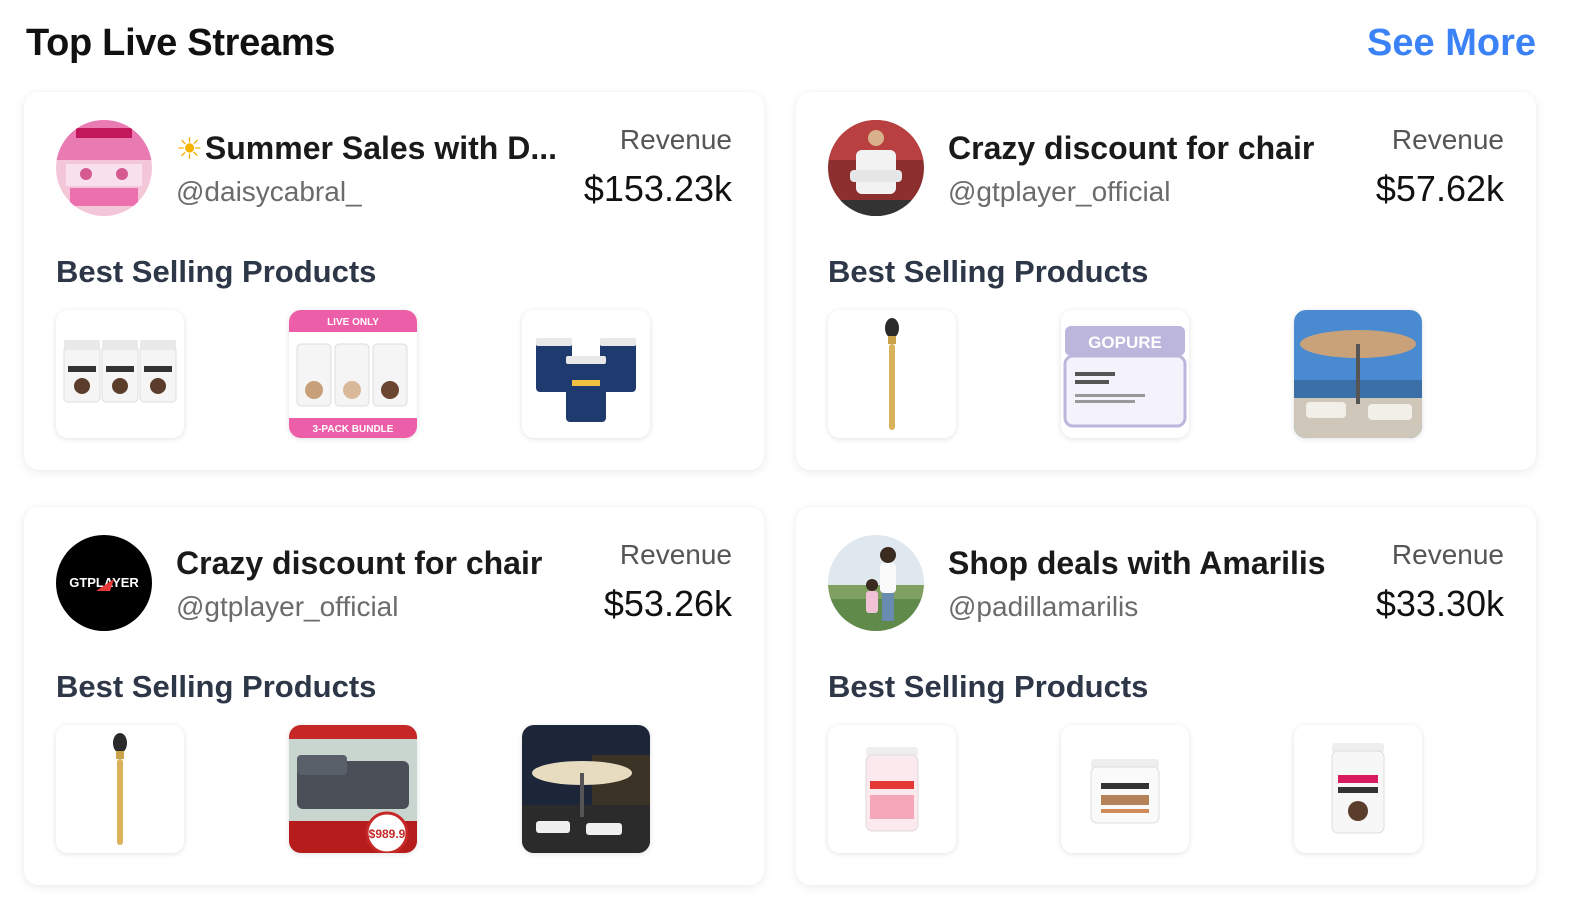  Describe the element at coordinates (667, 603) in the screenshot. I see `revenue-value: $53.26k` at that location.